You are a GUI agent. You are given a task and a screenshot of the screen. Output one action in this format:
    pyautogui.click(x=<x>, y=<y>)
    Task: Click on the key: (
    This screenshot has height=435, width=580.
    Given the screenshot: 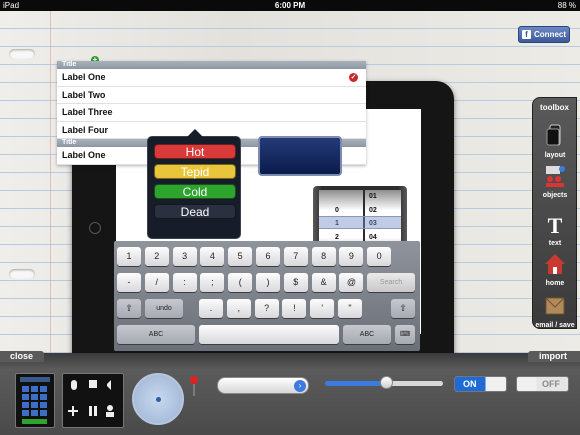 What is the action you would take?
    pyautogui.click(x=240, y=282)
    